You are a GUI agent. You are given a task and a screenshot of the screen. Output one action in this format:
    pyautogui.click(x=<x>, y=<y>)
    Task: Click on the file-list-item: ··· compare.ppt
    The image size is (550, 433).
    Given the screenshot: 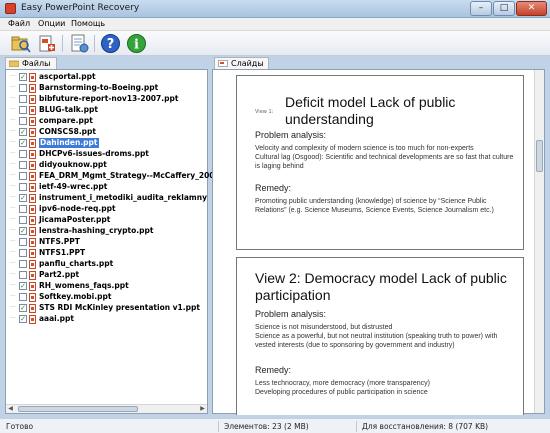 What is the action you would take?
    pyautogui.click(x=101, y=121)
    